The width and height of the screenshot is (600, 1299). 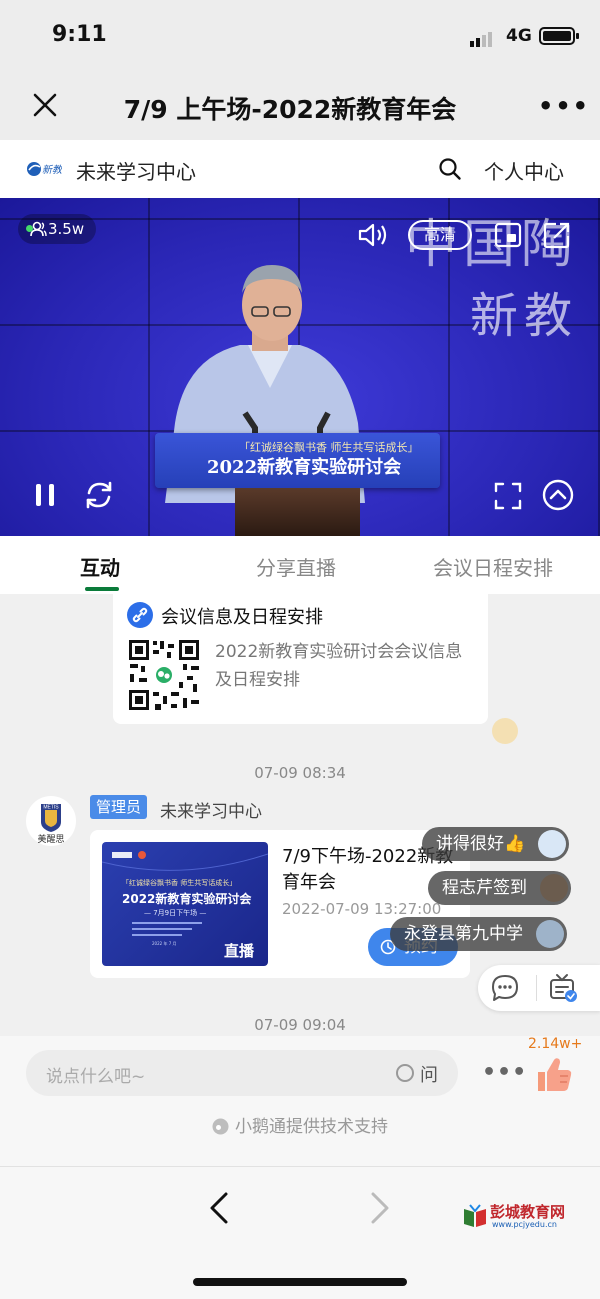 I want to click on podium: 「红诚绿谷飘书香 师生共写话成长」 2022新教育实验研讨会, so click(x=297, y=484).